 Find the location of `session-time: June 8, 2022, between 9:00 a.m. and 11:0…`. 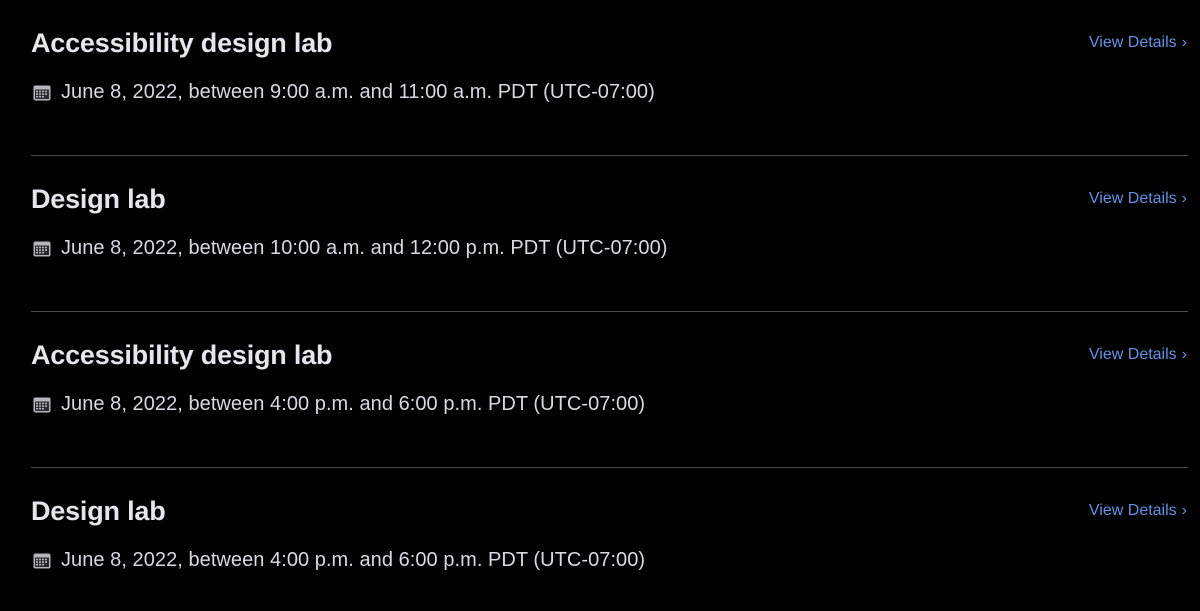

session-time: June 8, 2022, between 9:00 a.m. and 11:0… is located at coordinates (344, 92).